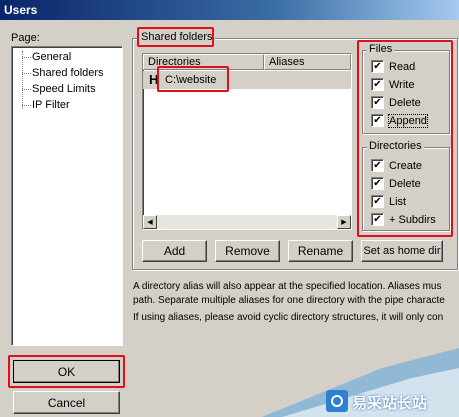 Image resolution: width=459 pixels, height=417 pixels. Describe the element at coordinates (154, 79) in the screenshot. I see `home-dir-marker: H` at that location.